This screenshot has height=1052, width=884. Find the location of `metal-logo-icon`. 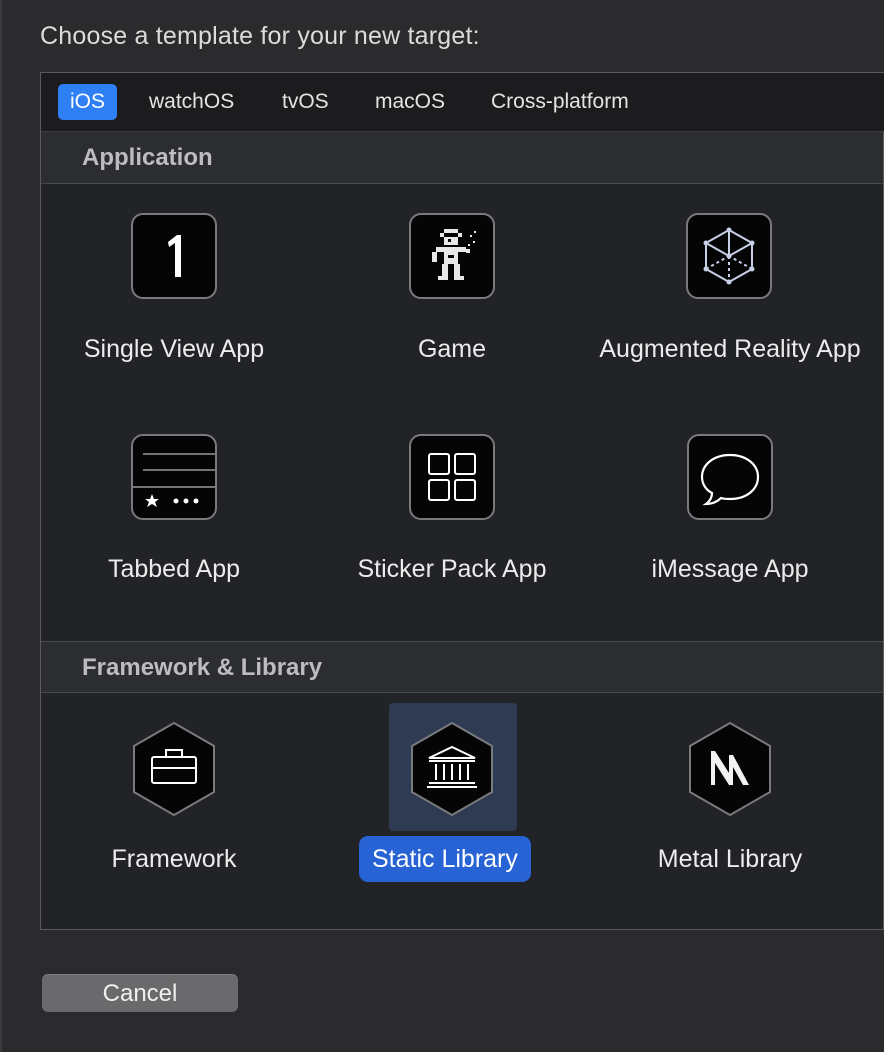

metal-logo-icon is located at coordinates (730, 769).